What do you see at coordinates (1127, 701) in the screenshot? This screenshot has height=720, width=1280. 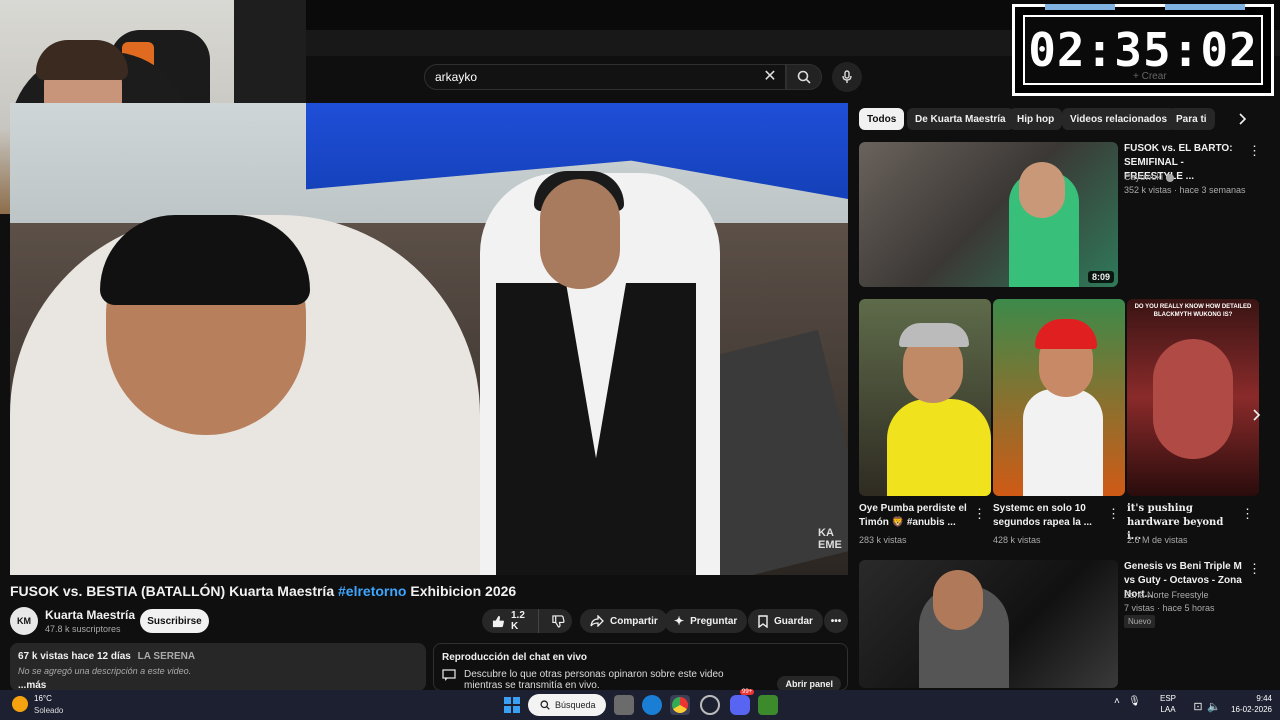 I see `system-tray-icons: ˄ 🎙` at bounding box center [1127, 701].